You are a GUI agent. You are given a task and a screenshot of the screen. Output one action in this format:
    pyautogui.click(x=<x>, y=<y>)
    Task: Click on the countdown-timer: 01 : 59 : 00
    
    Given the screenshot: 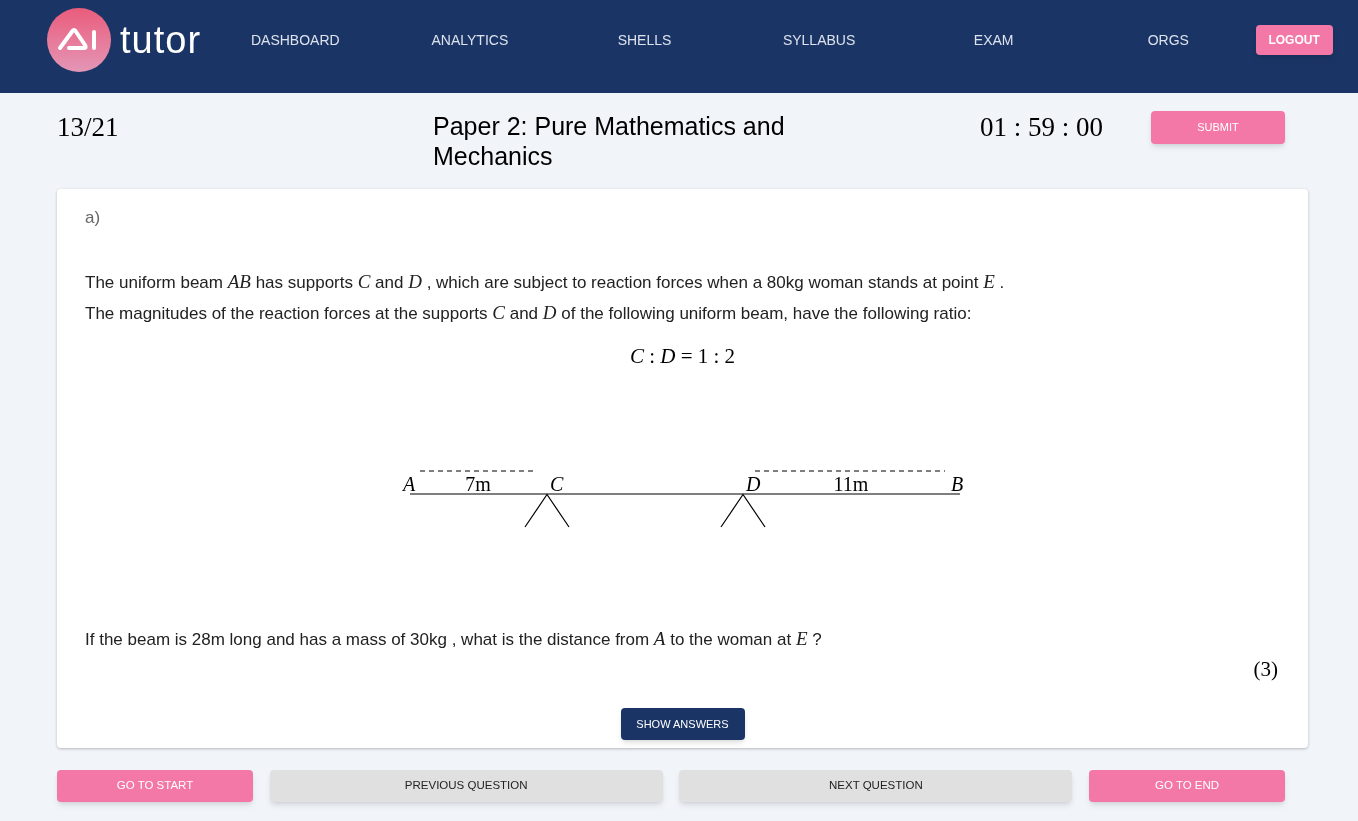 What is the action you would take?
    pyautogui.click(x=1041, y=127)
    